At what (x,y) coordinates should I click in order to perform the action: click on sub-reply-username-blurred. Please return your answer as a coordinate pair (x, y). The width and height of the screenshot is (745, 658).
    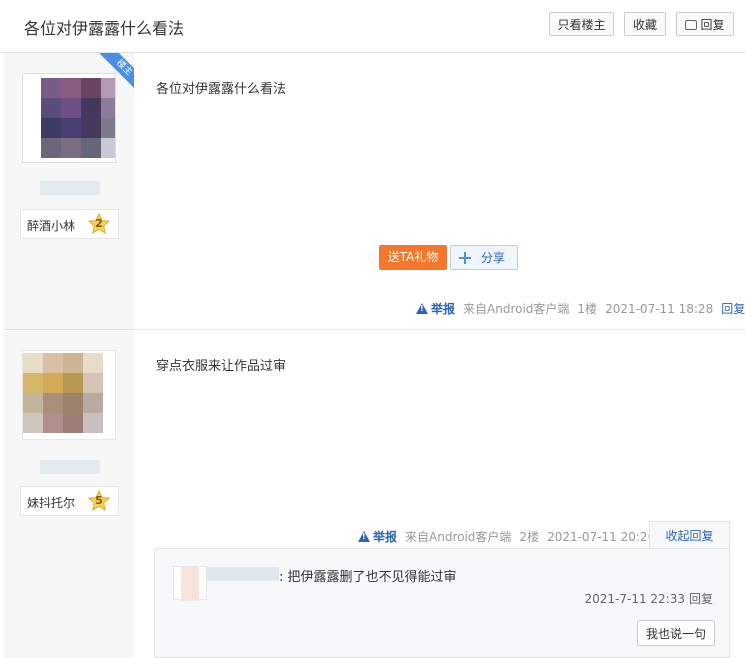
    Looking at the image, I should click on (243, 574).